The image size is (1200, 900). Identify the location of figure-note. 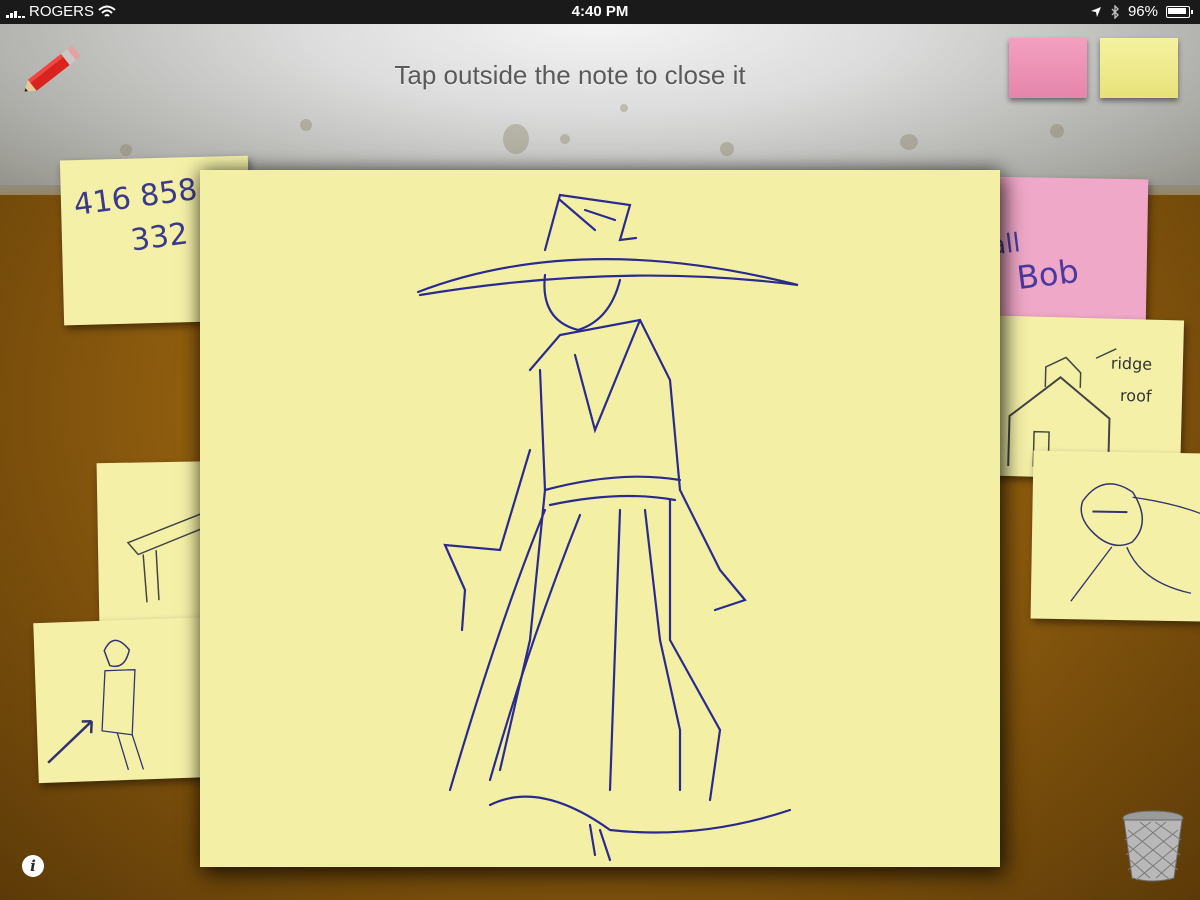
(126, 700).